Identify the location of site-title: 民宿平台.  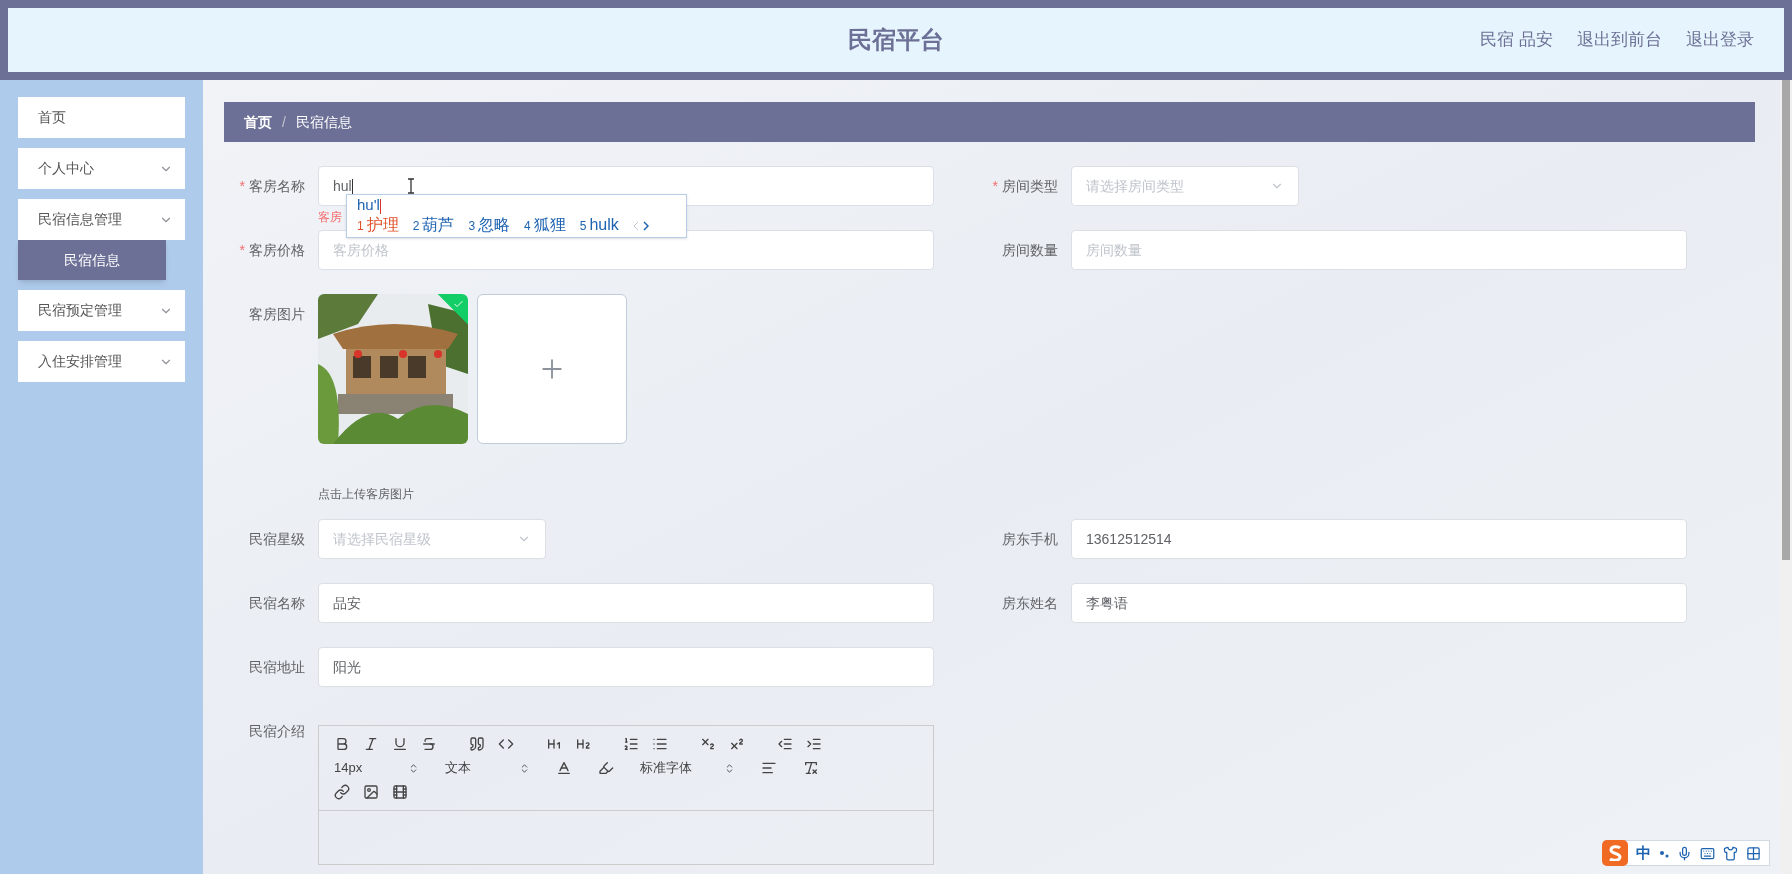
(896, 40).